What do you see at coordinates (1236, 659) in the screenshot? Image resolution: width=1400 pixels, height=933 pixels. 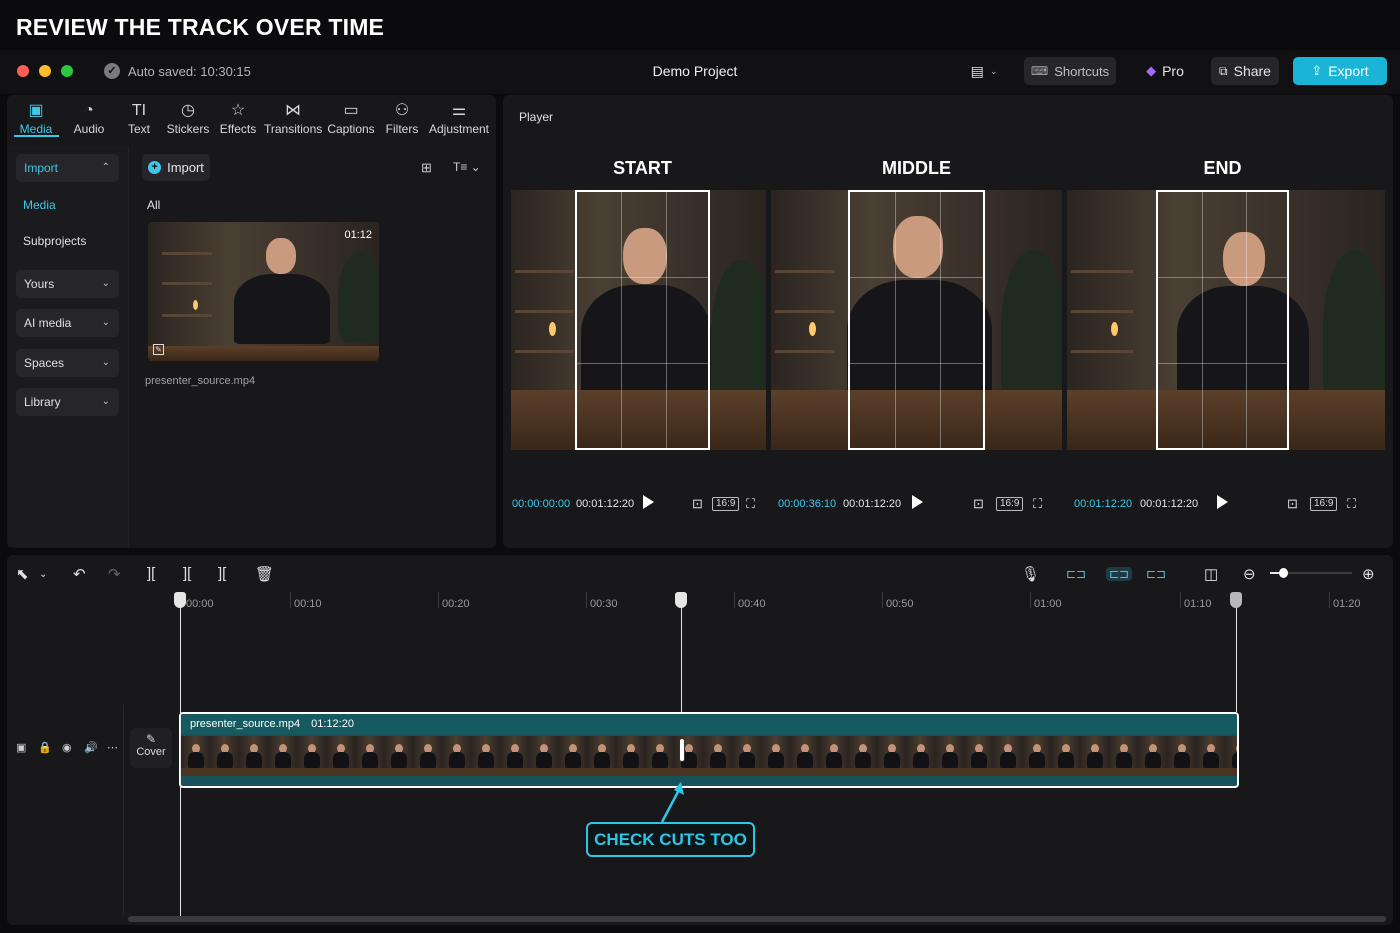 I see `playhead-end` at bounding box center [1236, 659].